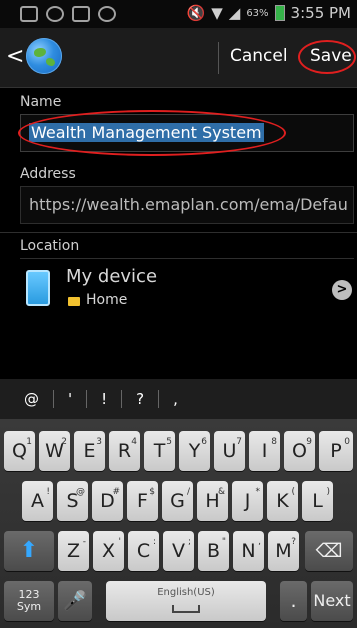  What do you see at coordinates (68, 14) in the screenshot?
I see `notification-icons` at bounding box center [68, 14].